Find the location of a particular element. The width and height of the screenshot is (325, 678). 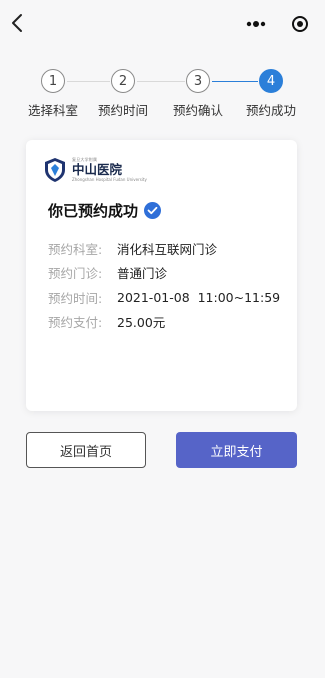

detail-value: 消化科互联网门诊 is located at coordinates (167, 249).